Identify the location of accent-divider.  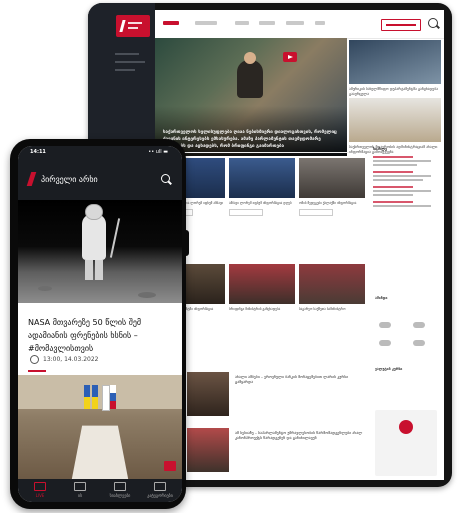
(37, 371).